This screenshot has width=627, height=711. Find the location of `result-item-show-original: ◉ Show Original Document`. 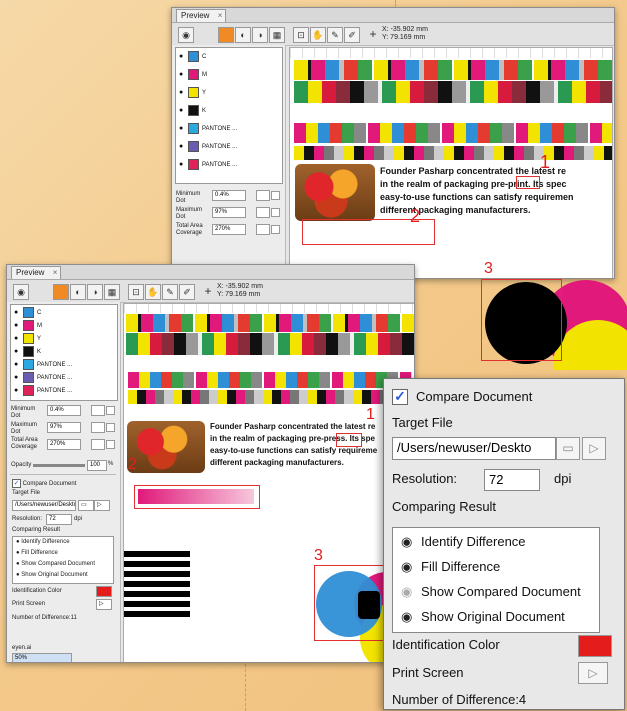

result-item-show-original: ◉ Show Original Document is located at coordinates (483, 617).